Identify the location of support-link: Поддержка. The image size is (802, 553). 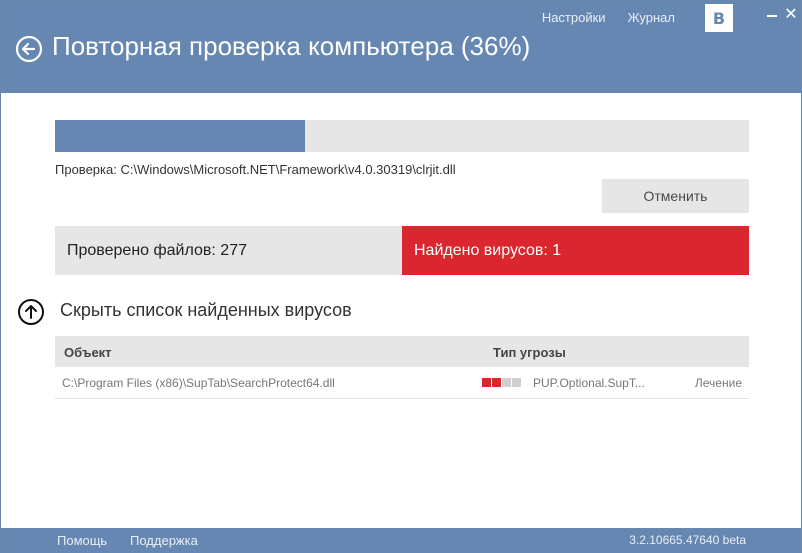
(164, 540).